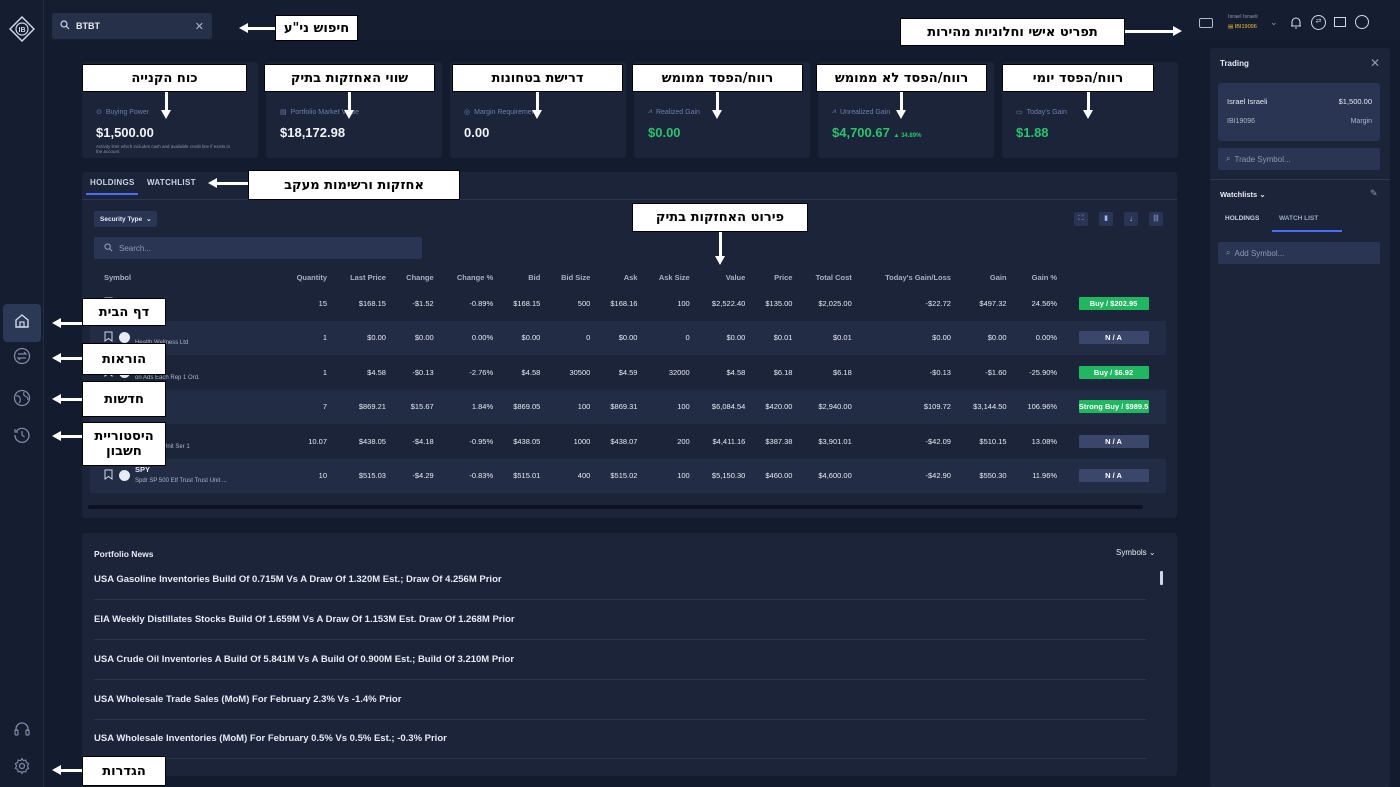 This screenshot has height=787, width=1400. Describe the element at coordinates (1131, 219) in the screenshot. I see `download-icon: ↓` at that location.